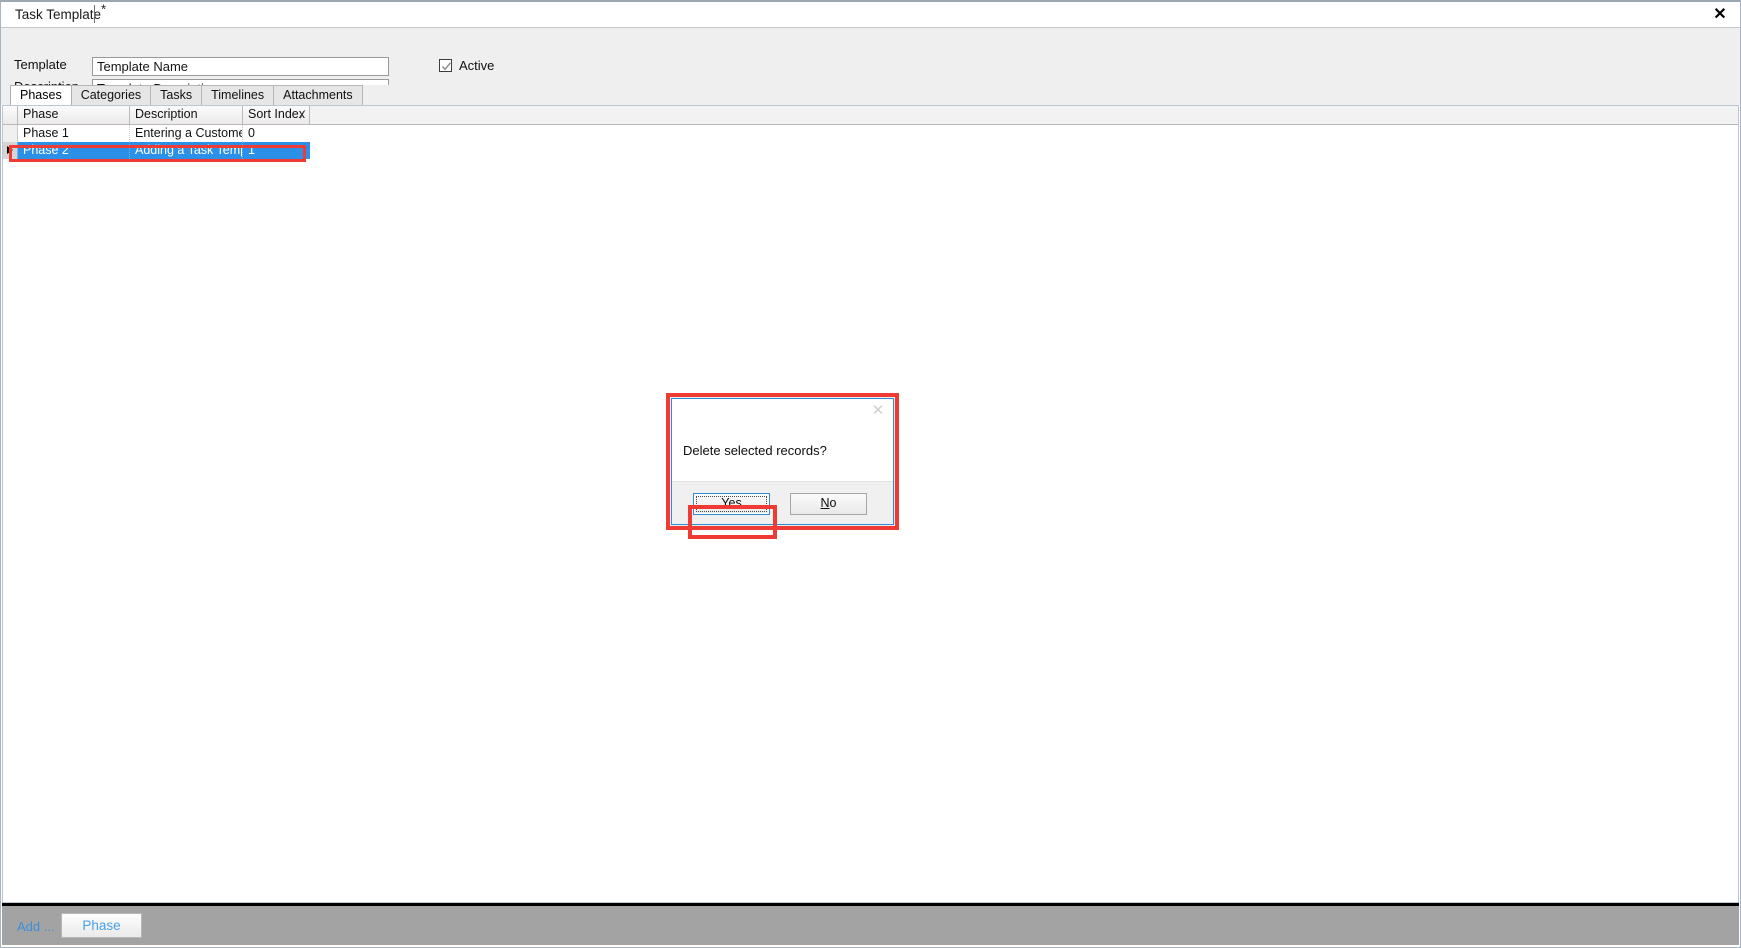  Describe the element at coordinates (276, 133) in the screenshot. I see `cell-sort-index: 0` at that location.